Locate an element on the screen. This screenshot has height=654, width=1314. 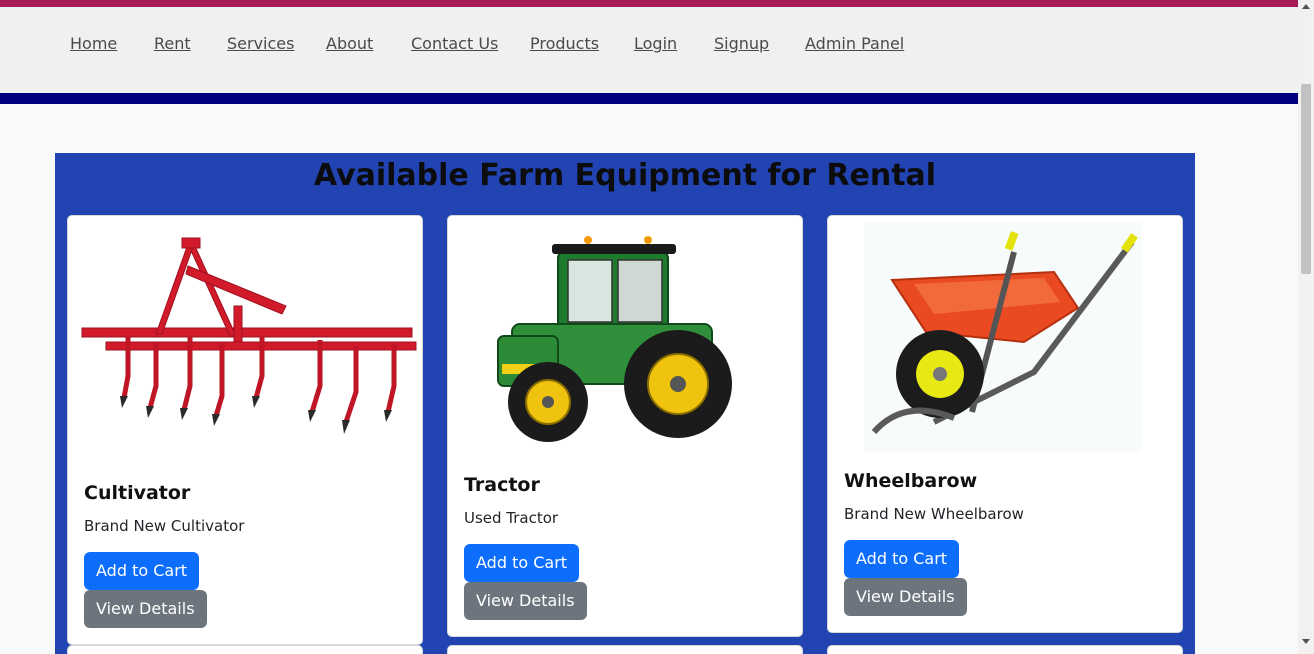
card-description: Brand New Wheelbarow is located at coordinates (934, 514).